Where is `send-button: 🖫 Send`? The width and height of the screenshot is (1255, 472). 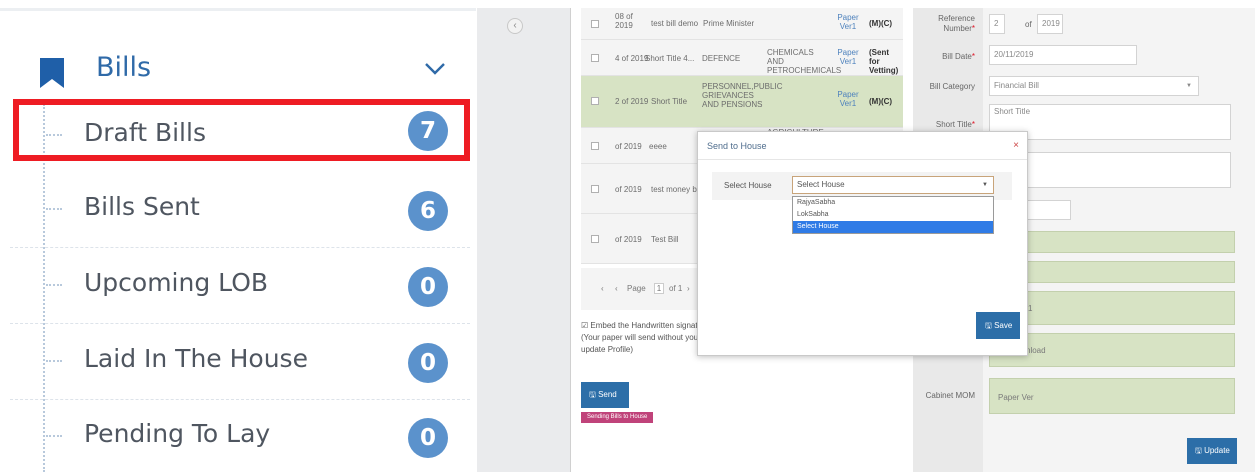 send-button: 🖫 Send is located at coordinates (605, 395).